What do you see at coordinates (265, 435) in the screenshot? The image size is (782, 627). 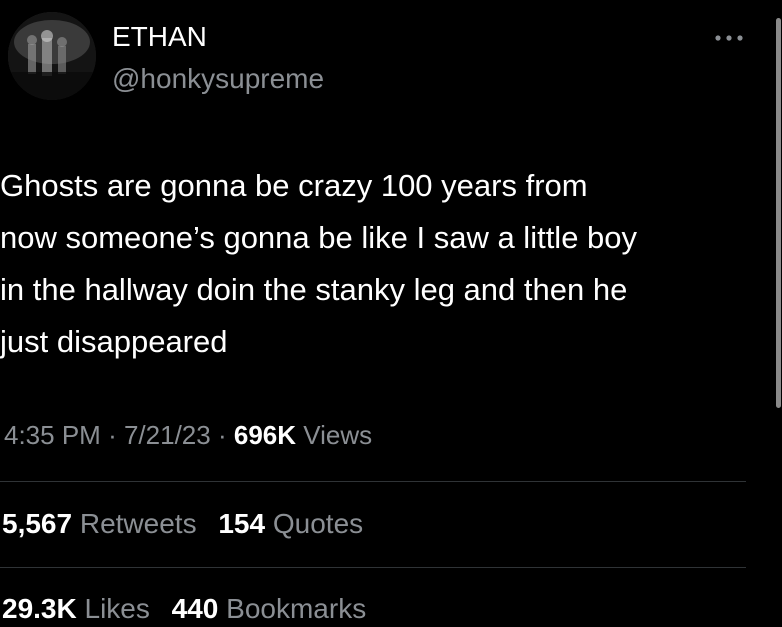 I see `views-count: 696K` at bounding box center [265, 435].